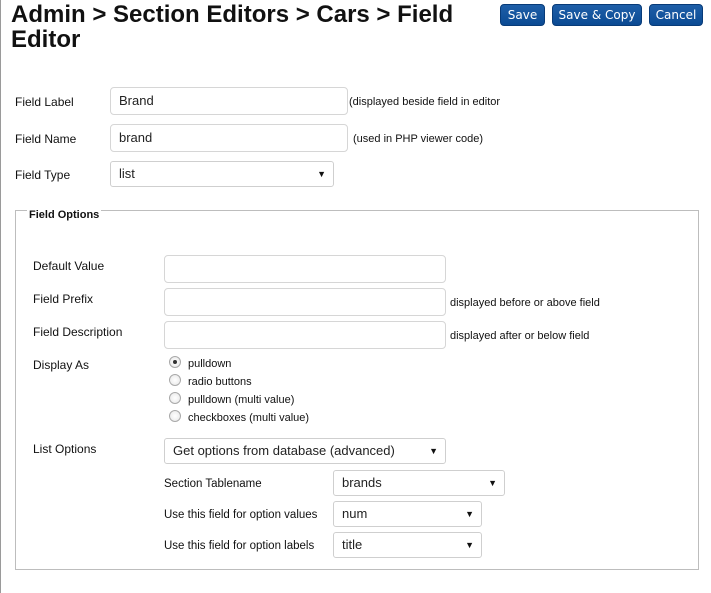 The image size is (711, 593). What do you see at coordinates (64, 215) in the screenshot?
I see `field-options-legend: Field Options` at bounding box center [64, 215].